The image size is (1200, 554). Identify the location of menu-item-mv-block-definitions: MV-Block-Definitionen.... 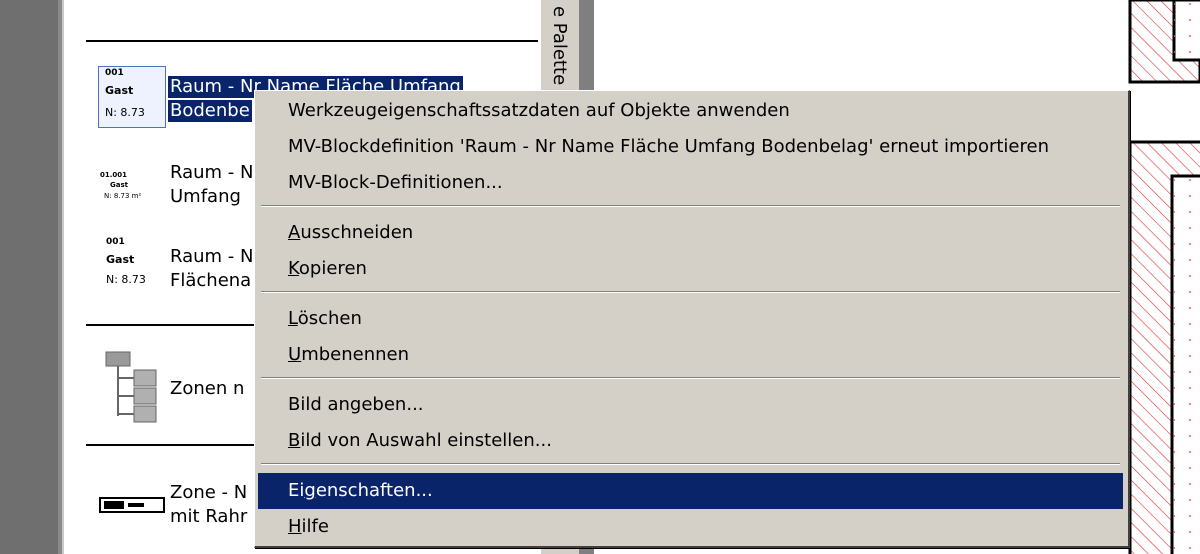
(690, 183).